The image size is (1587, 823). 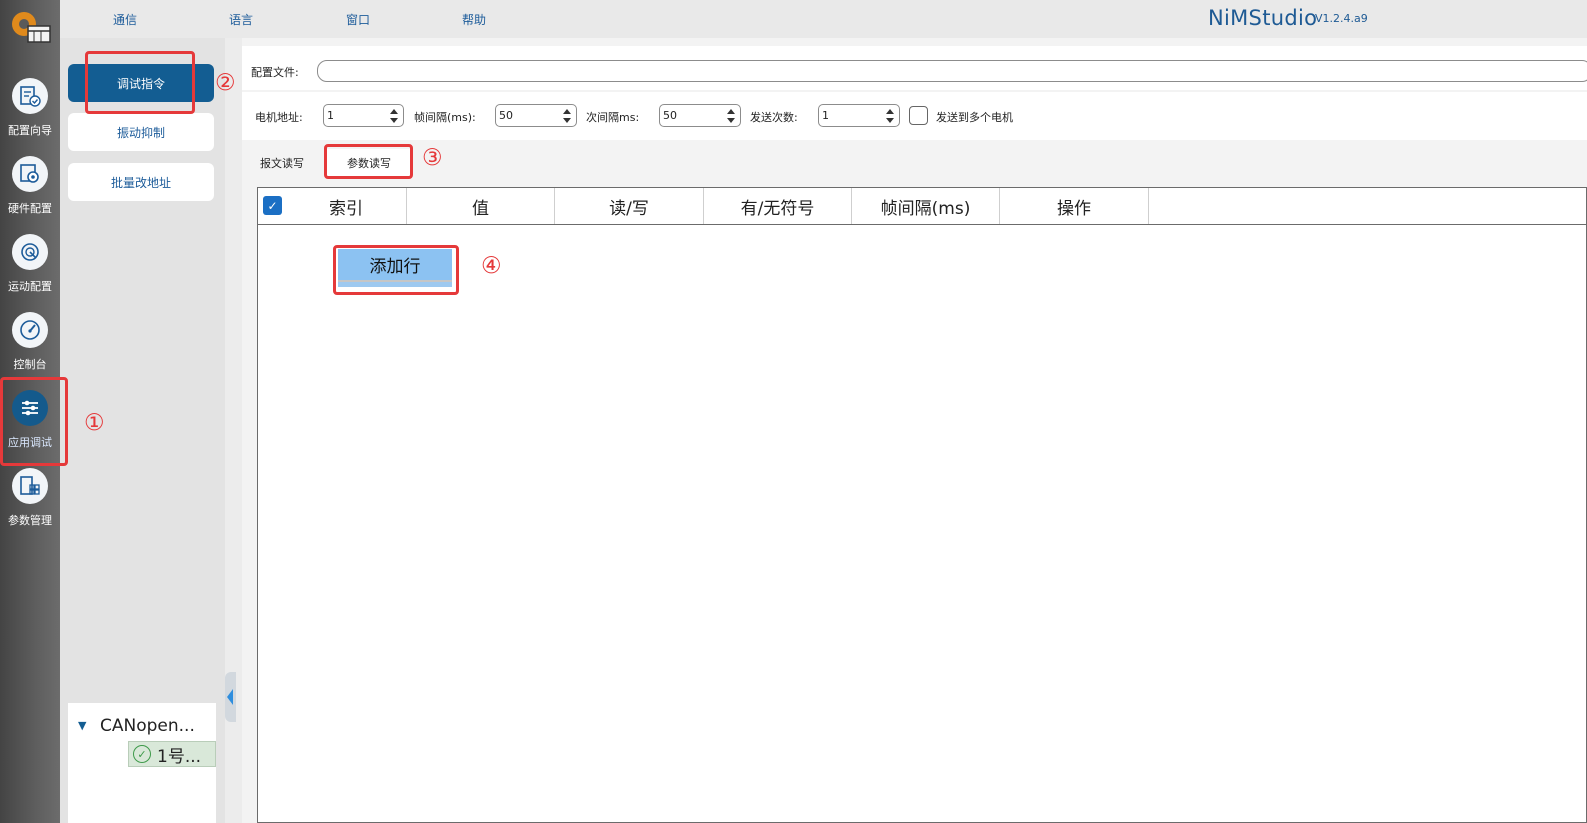 What do you see at coordinates (31, 27) in the screenshot?
I see `app-logo-icon` at bounding box center [31, 27].